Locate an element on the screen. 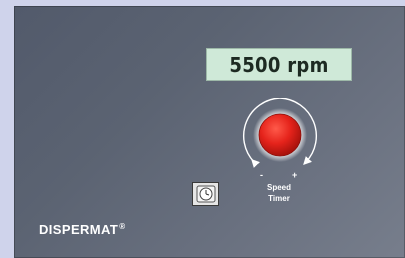  clock-icon is located at coordinates (205, 194).